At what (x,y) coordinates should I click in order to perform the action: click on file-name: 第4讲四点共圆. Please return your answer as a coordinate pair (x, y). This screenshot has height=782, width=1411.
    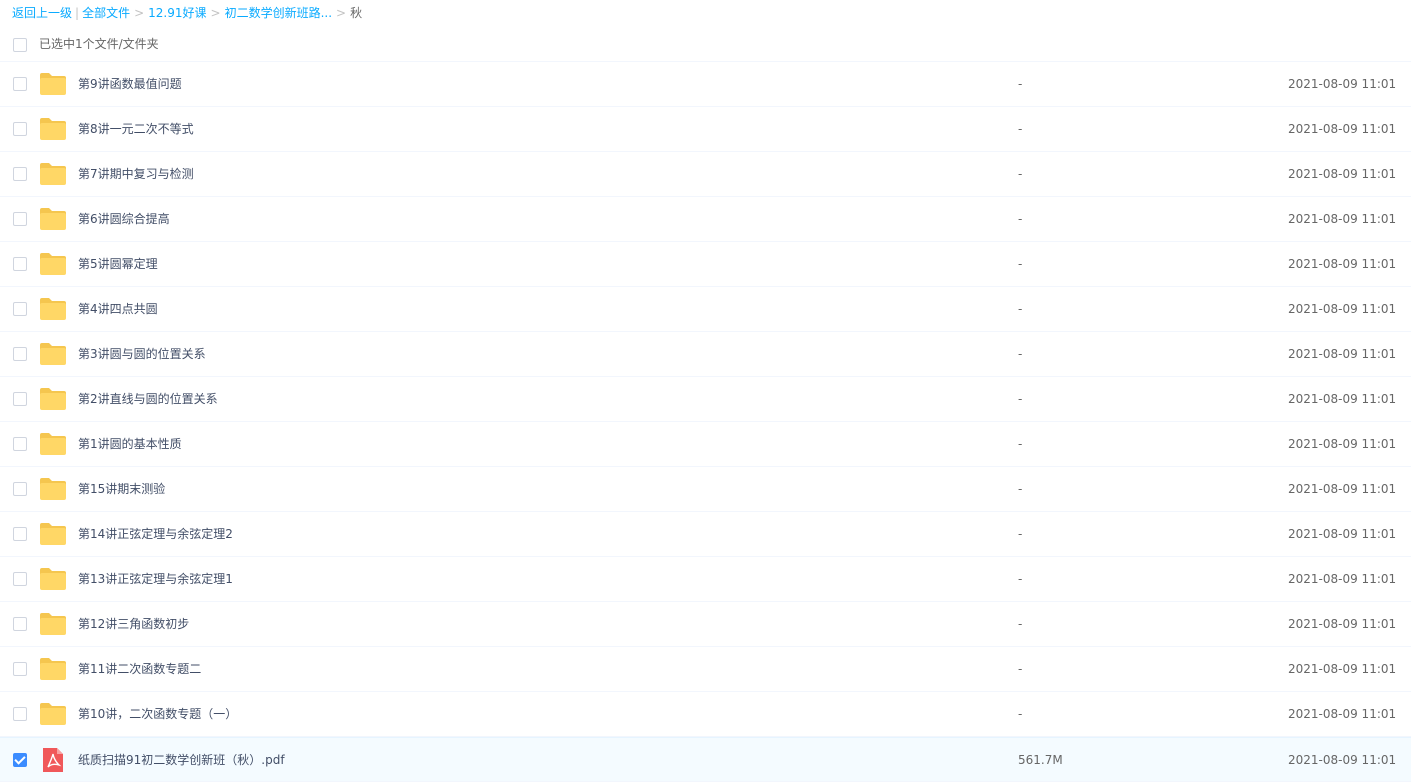
    Looking at the image, I should click on (118, 309).